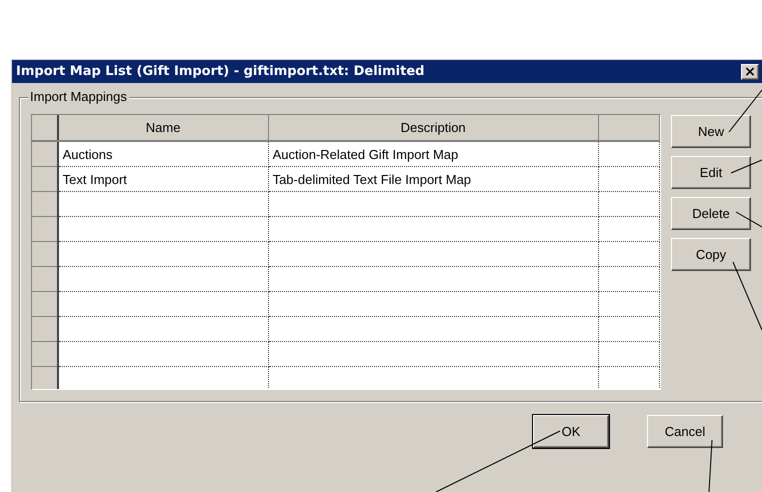  What do you see at coordinates (163, 128) in the screenshot?
I see `column-header: Name` at bounding box center [163, 128].